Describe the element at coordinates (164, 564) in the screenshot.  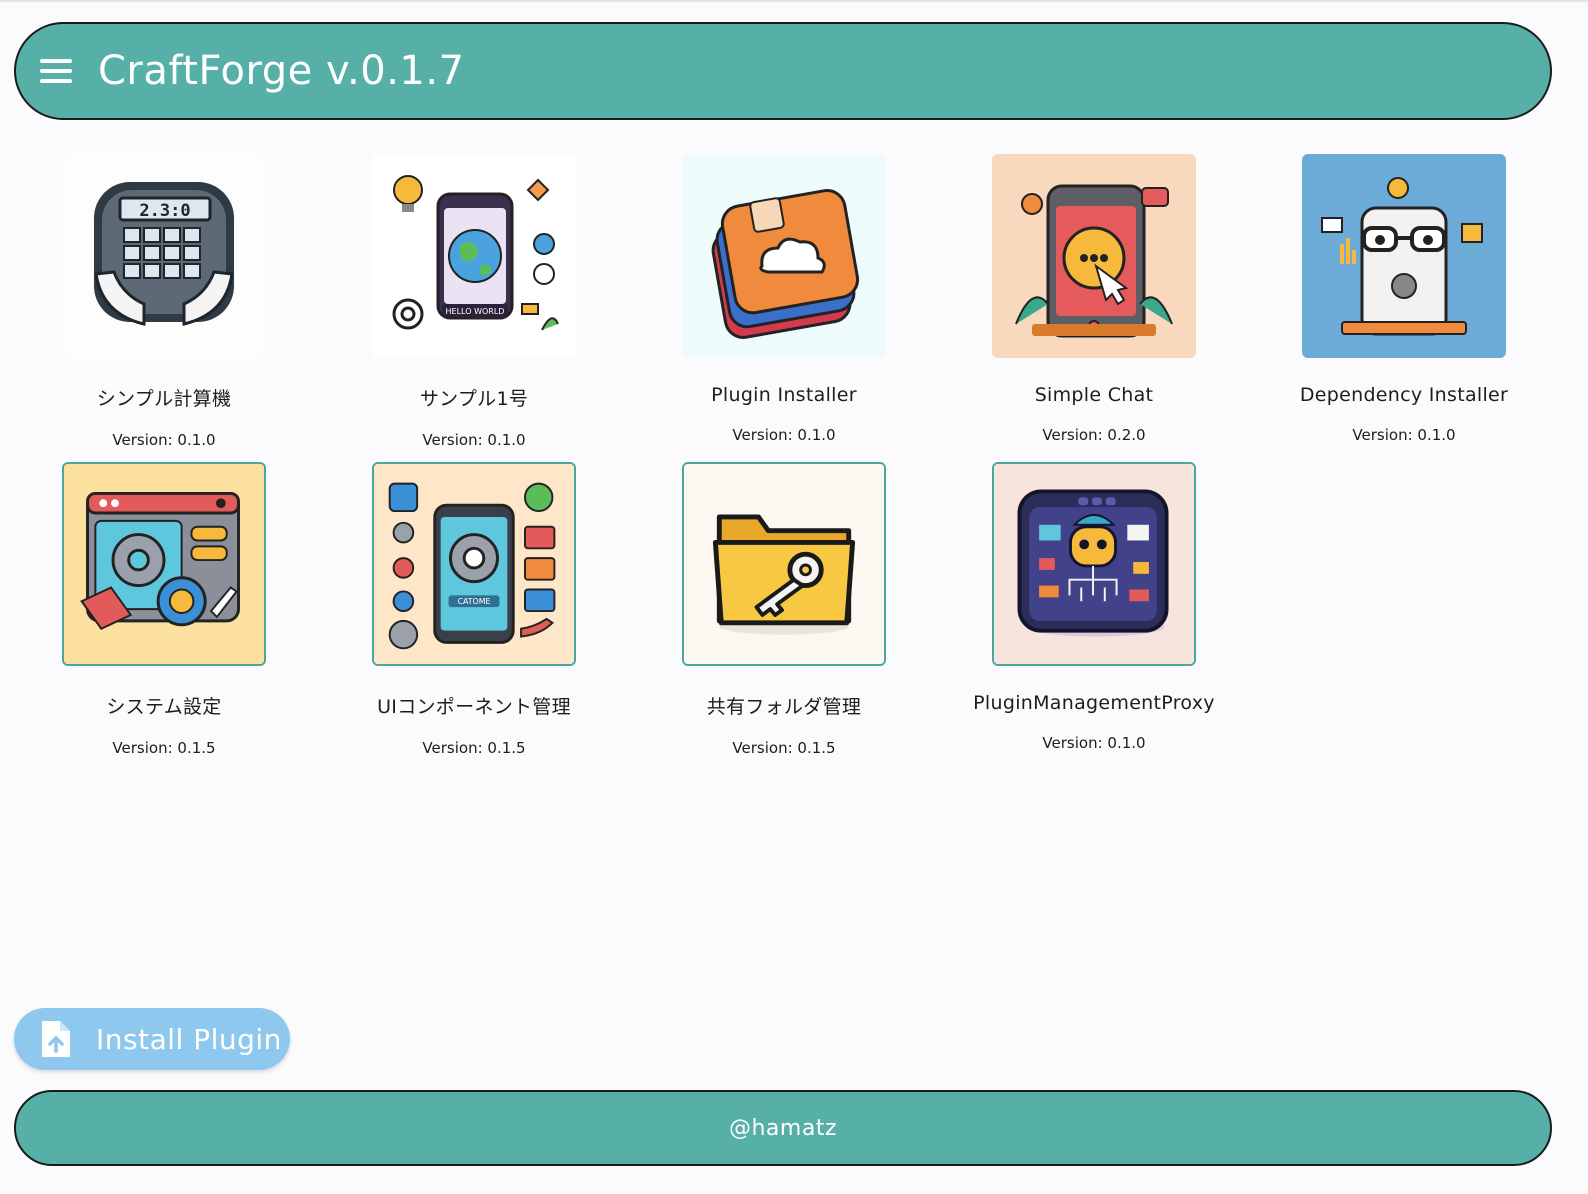
I see `settings-gear-window-icon` at that location.